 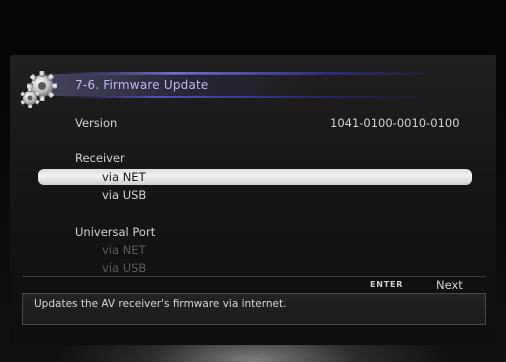 What do you see at coordinates (449, 285) in the screenshot?
I see `next-action-label: Next` at bounding box center [449, 285].